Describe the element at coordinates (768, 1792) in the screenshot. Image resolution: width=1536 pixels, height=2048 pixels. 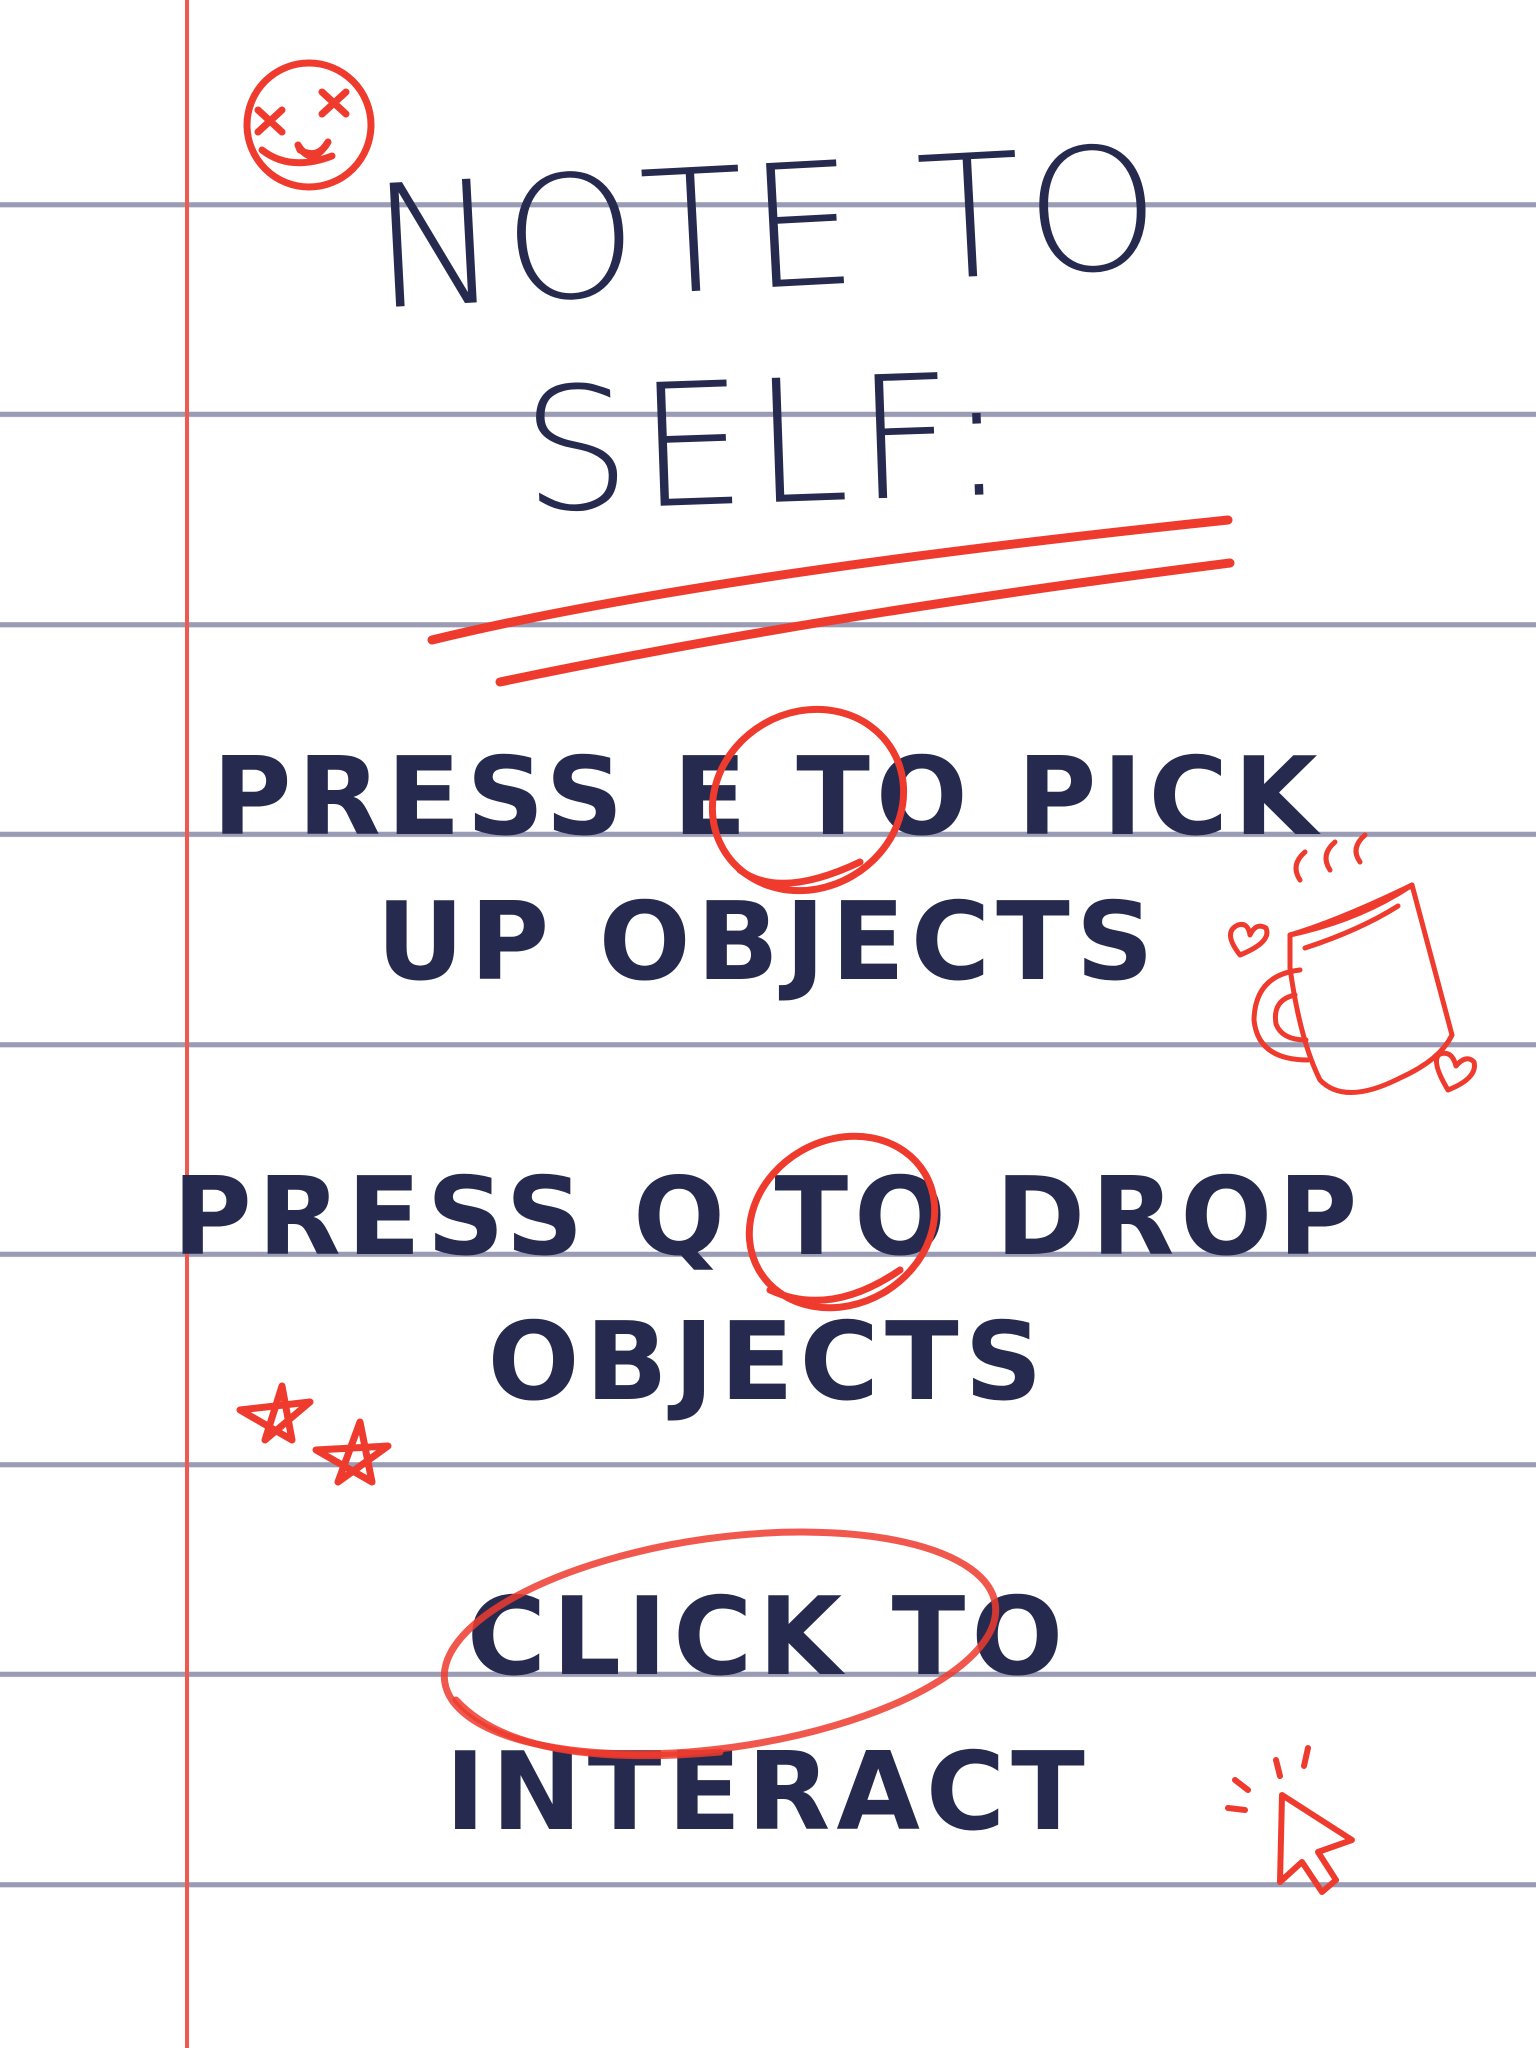
I see `interact-instruction-line-2: INTERACT` at that location.